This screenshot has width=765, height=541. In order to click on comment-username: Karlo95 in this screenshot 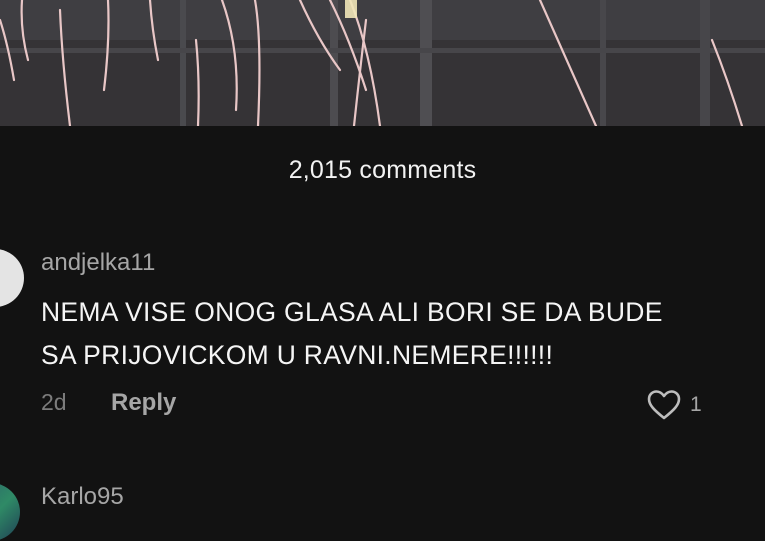, I will do `click(82, 497)`.